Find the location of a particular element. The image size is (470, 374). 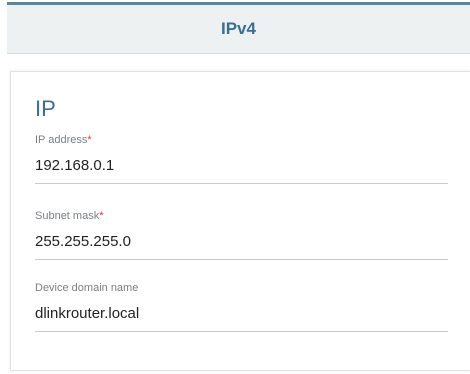

ip-address-label: IP address* is located at coordinates (241, 140).